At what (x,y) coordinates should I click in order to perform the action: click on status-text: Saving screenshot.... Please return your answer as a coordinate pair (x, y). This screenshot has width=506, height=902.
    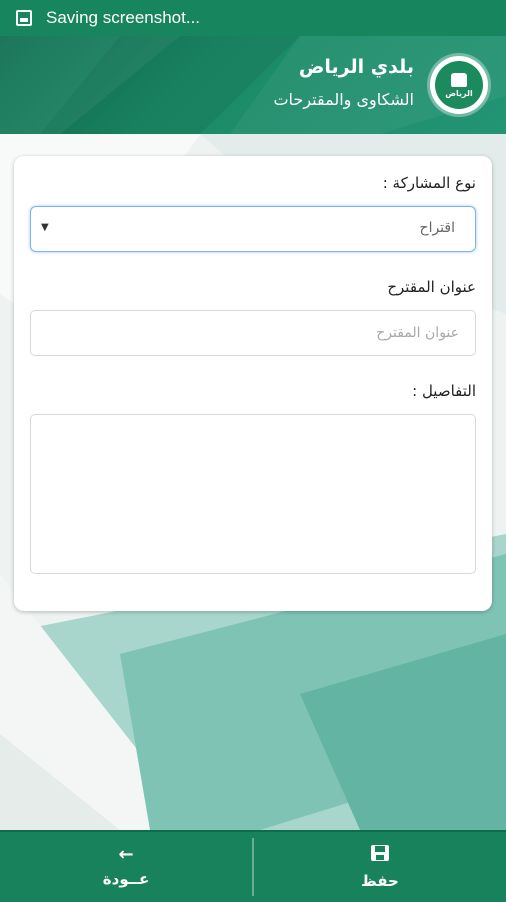
    Looking at the image, I should click on (123, 17).